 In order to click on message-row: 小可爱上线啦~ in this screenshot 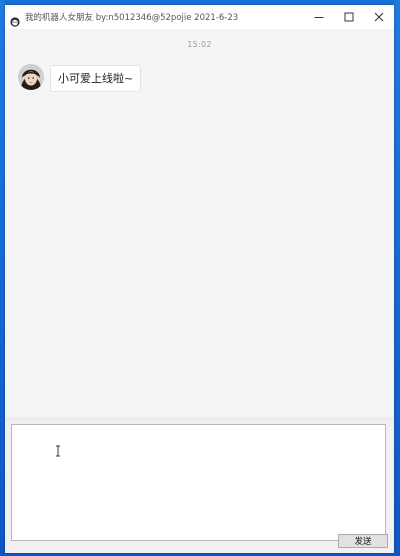, I will do `click(80, 78)`.